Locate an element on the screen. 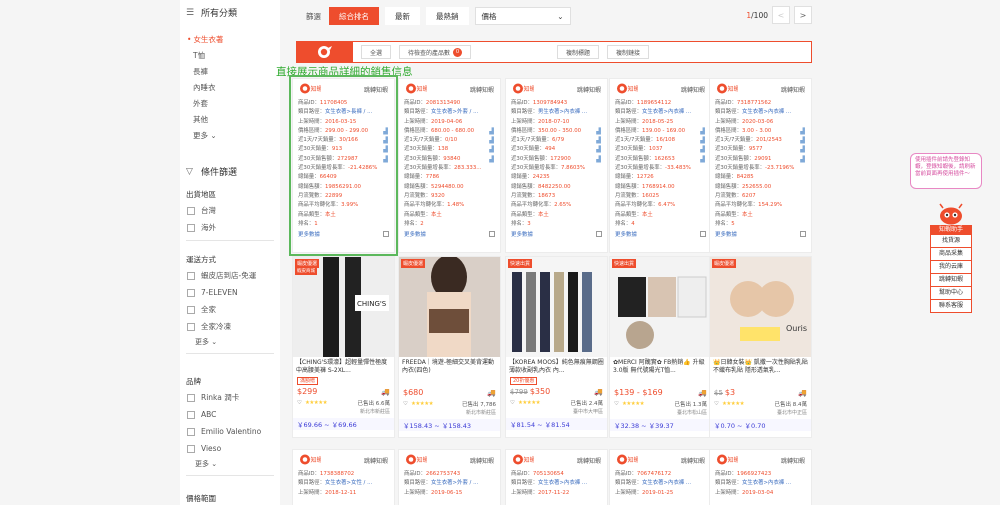 The image size is (1000, 505). prev-page-button: < is located at coordinates (781, 15).